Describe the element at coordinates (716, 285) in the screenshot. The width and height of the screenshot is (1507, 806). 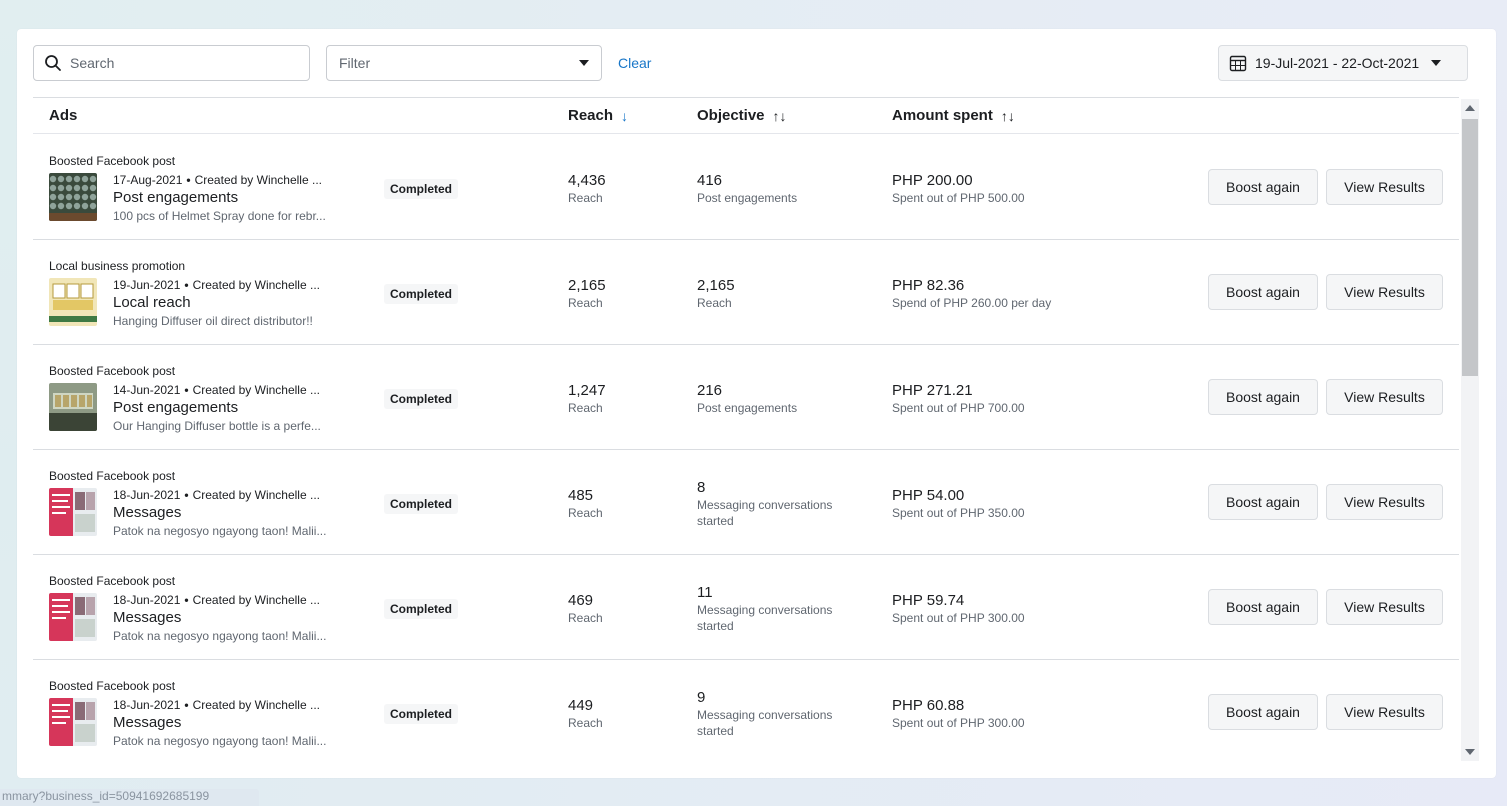
I see `objective-value: 2,165` at that location.